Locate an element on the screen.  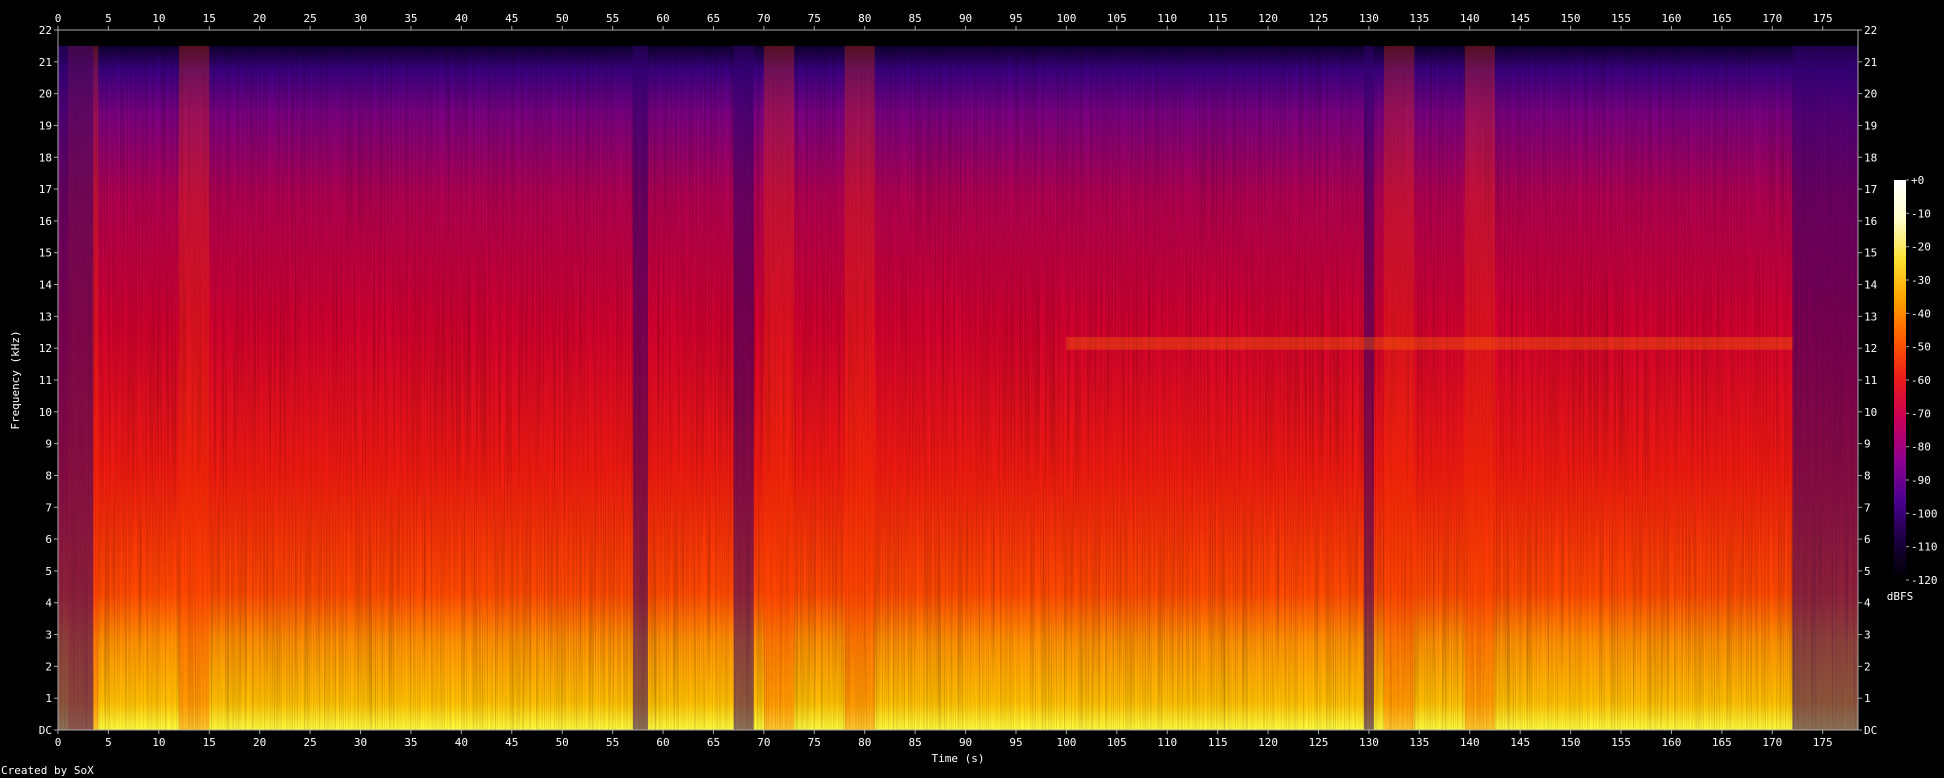
x-tick-label: 115 is located at coordinates (1218, 742).